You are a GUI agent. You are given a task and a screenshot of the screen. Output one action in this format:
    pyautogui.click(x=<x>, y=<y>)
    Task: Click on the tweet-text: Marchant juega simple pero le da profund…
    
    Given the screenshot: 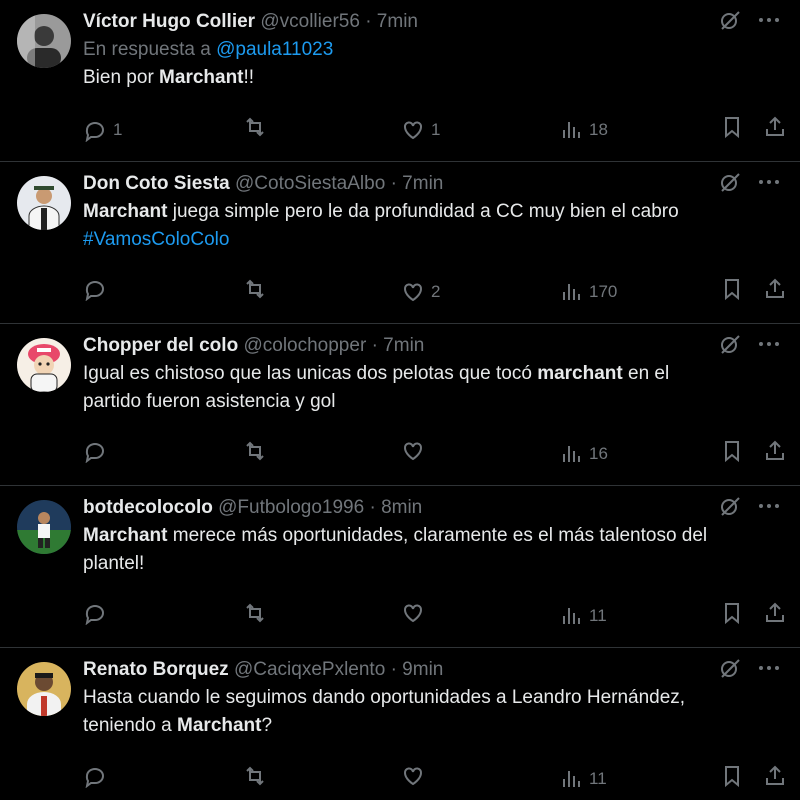 What is the action you would take?
    pyautogui.click(x=396, y=226)
    